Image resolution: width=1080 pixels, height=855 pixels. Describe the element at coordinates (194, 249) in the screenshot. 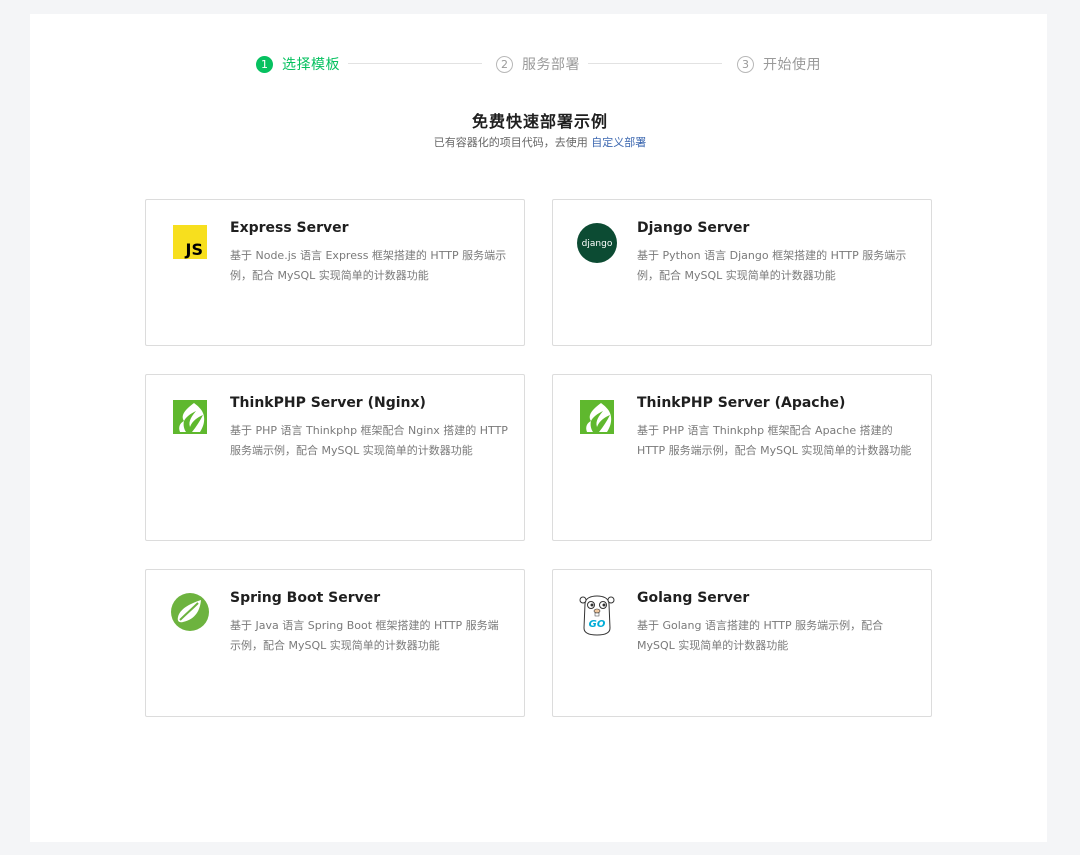

I see `svg-text: JS` at that location.